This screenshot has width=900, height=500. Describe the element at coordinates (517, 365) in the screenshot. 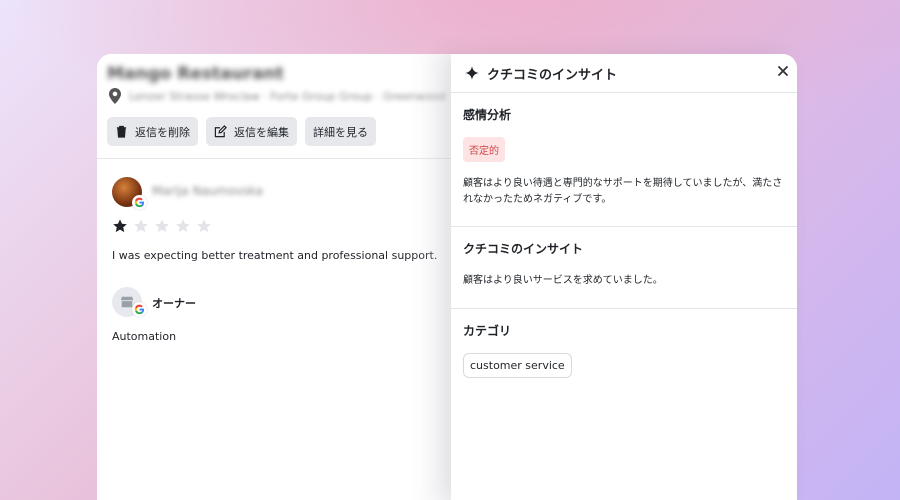

I see `category-chip: customer service` at that location.